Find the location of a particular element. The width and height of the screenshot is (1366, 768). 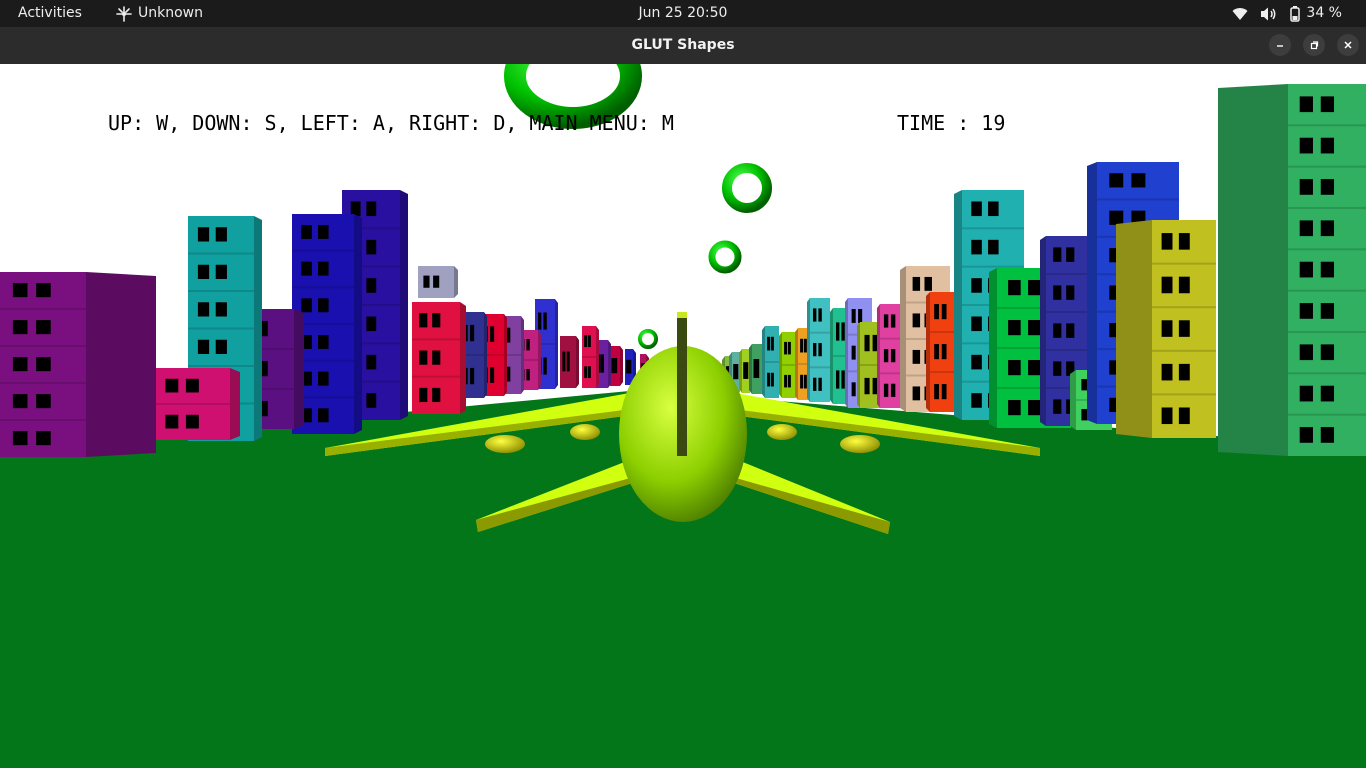

window-titlebar: GLUT Shapes is located at coordinates (683, 46).